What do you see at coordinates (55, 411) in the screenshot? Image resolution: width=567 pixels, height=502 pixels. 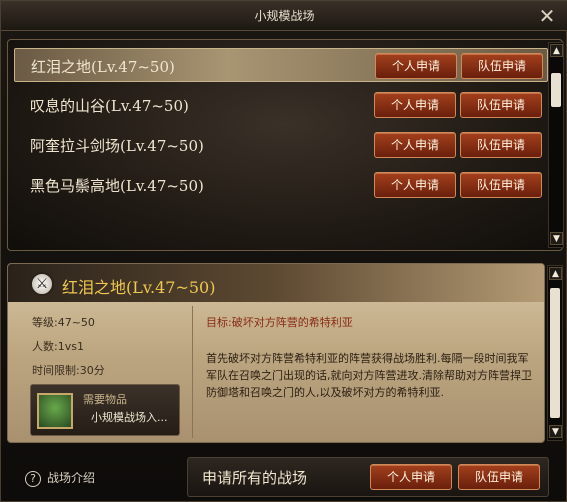 I see `ticket-item-icon` at bounding box center [55, 411].